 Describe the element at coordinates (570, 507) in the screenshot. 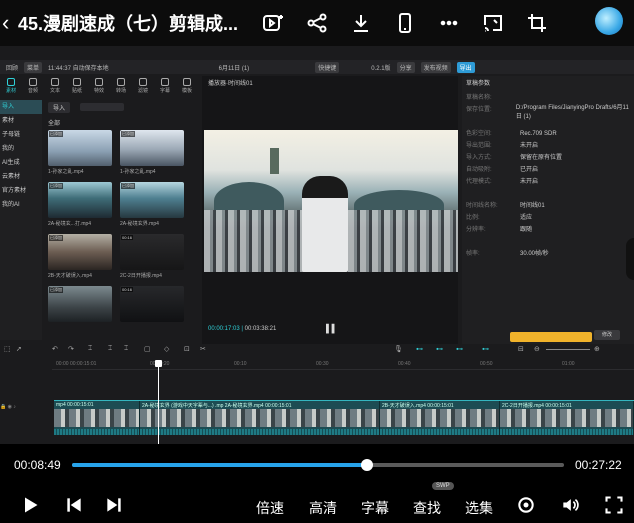

I see `volume-icon` at that location.